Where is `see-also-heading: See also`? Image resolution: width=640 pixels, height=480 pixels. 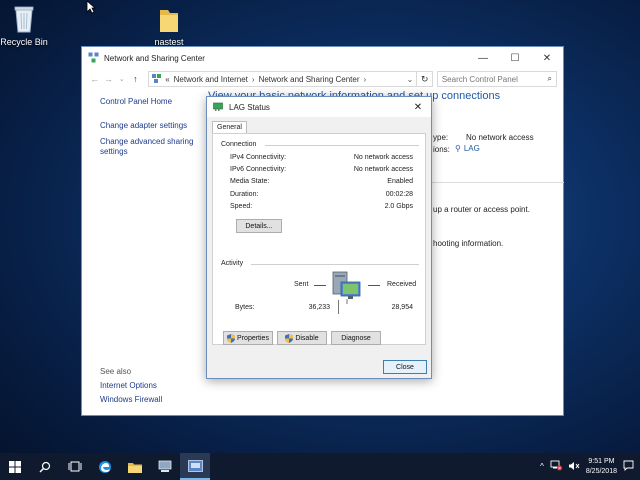 see-also-heading: See also is located at coordinates (116, 371).